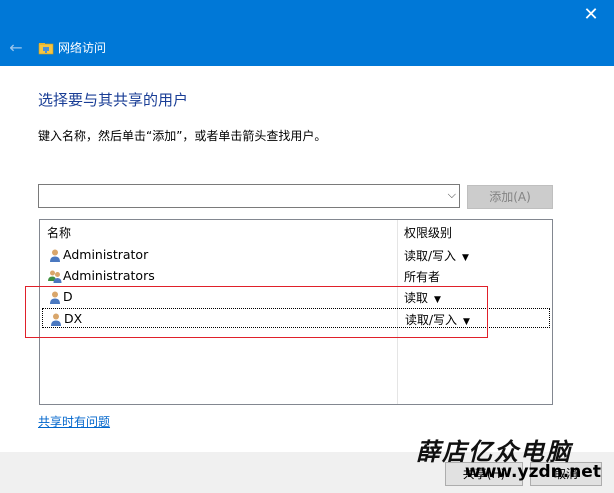  Describe the element at coordinates (296, 255) in the screenshot. I see `list-item: Administrator 读取/写入 ▼` at that location.